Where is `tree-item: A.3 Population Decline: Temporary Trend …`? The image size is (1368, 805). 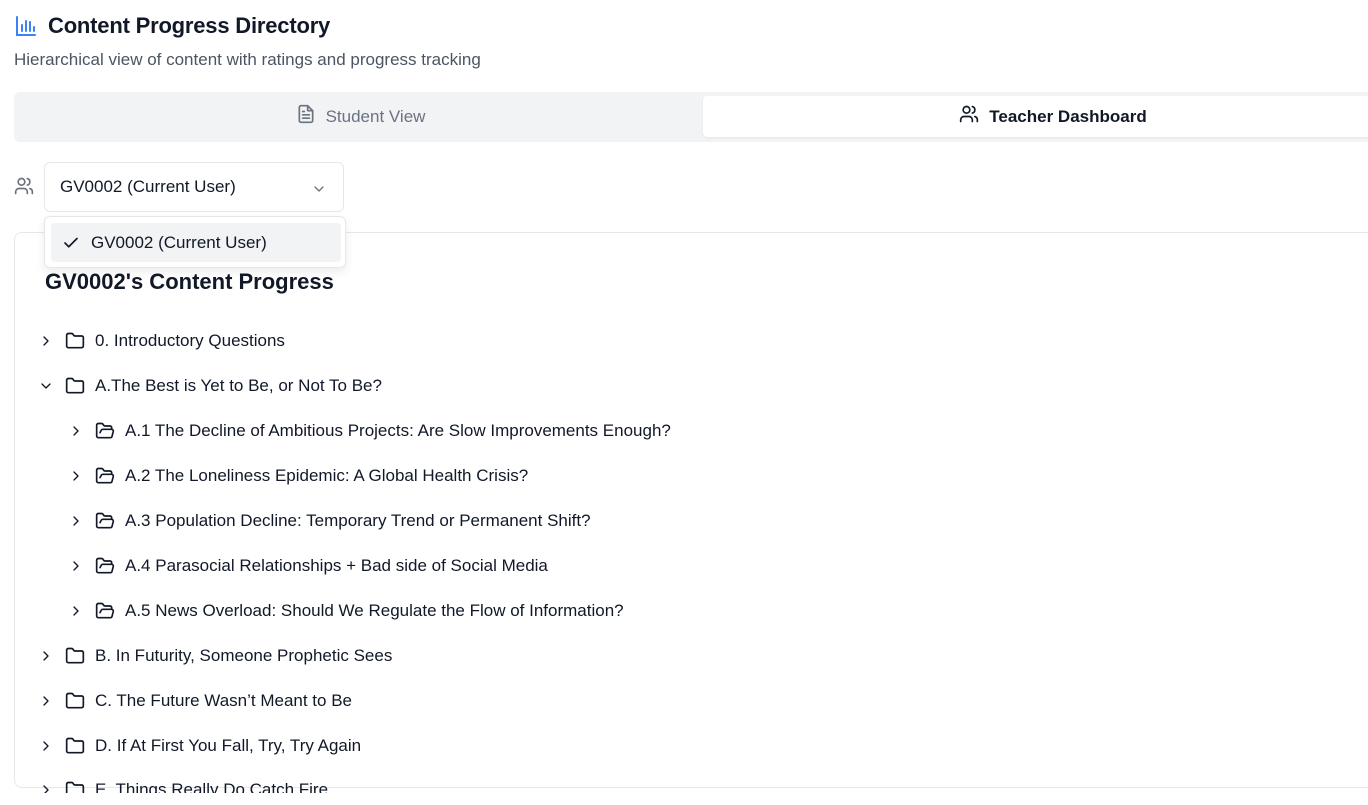 tree-item: A.3 Population Decline: Temporary Trend … is located at coordinates (328, 521).